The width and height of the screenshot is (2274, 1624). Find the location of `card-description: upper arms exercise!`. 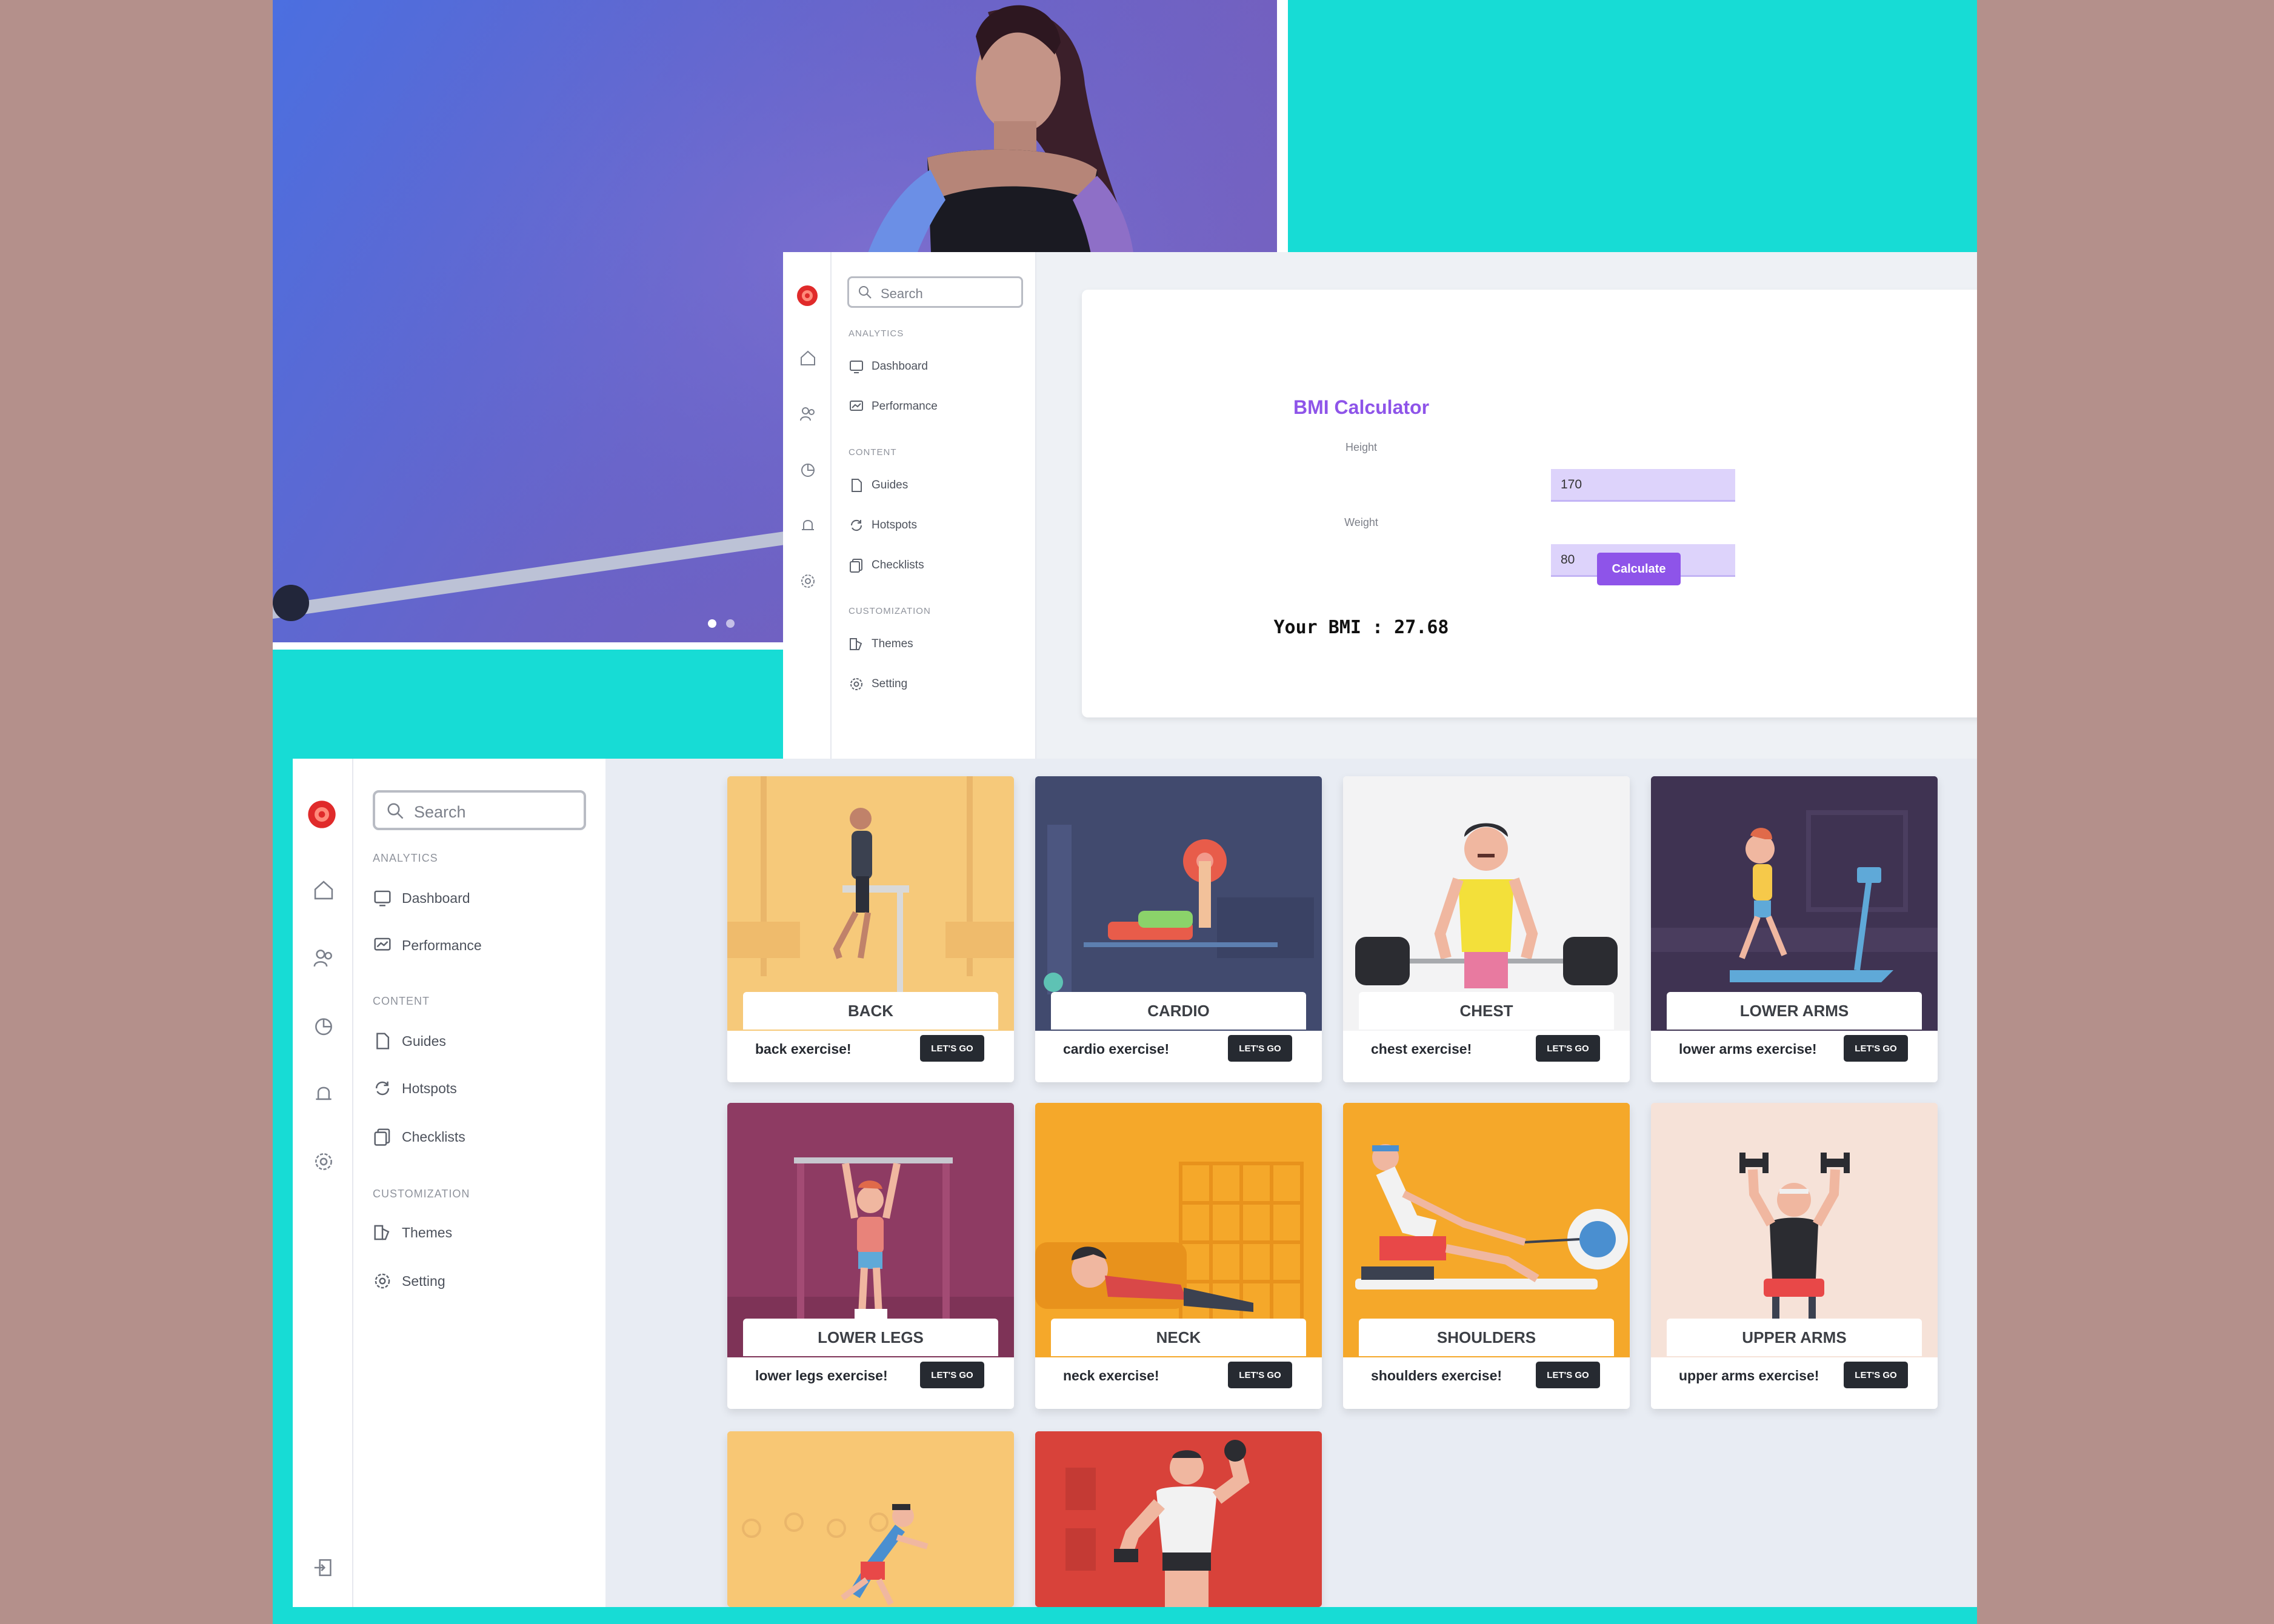

card-description: upper arms exercise! is located at coordinates (1749, 1376).